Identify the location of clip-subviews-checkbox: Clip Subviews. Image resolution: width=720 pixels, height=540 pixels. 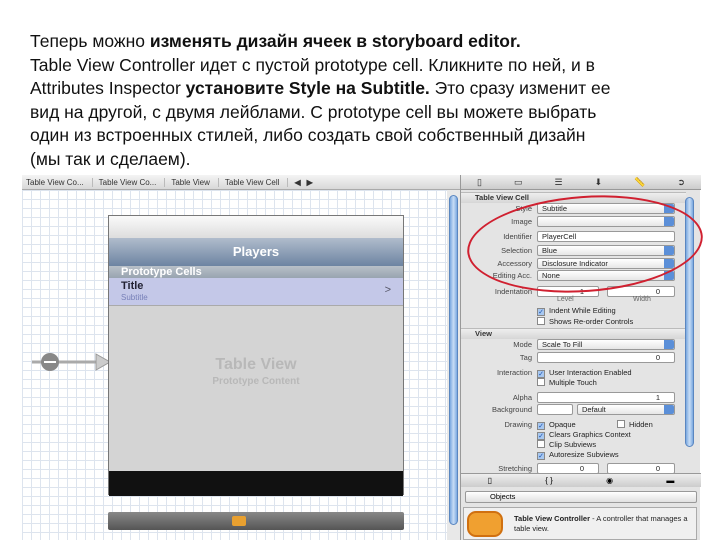
(566, 444).